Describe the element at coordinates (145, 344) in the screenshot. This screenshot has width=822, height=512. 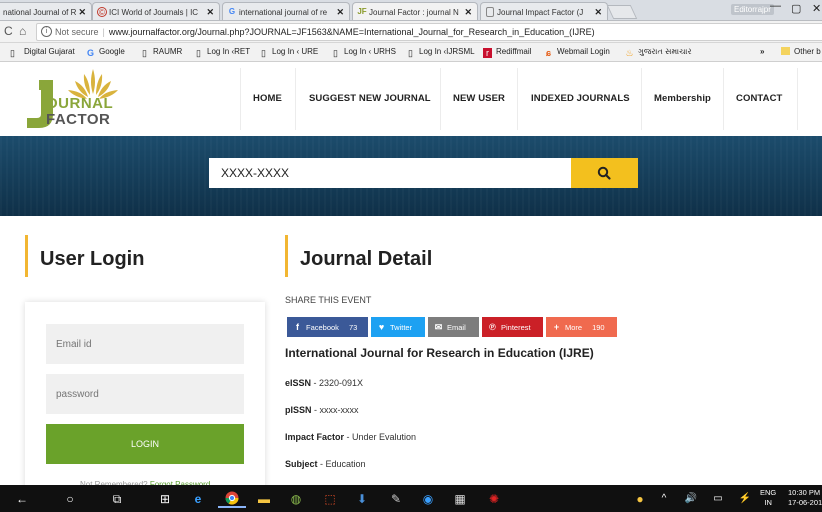
I see `email-field` at that location.